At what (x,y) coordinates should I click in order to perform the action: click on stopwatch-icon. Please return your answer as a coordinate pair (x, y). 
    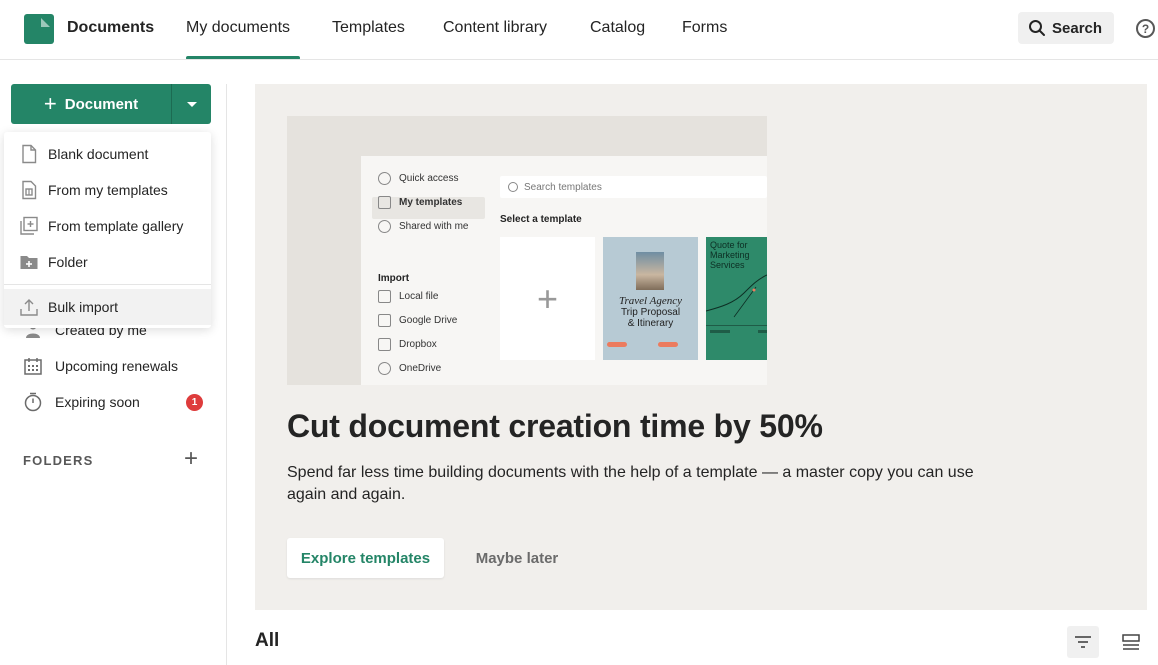
    Looking at the image, I should click on (33, 402).